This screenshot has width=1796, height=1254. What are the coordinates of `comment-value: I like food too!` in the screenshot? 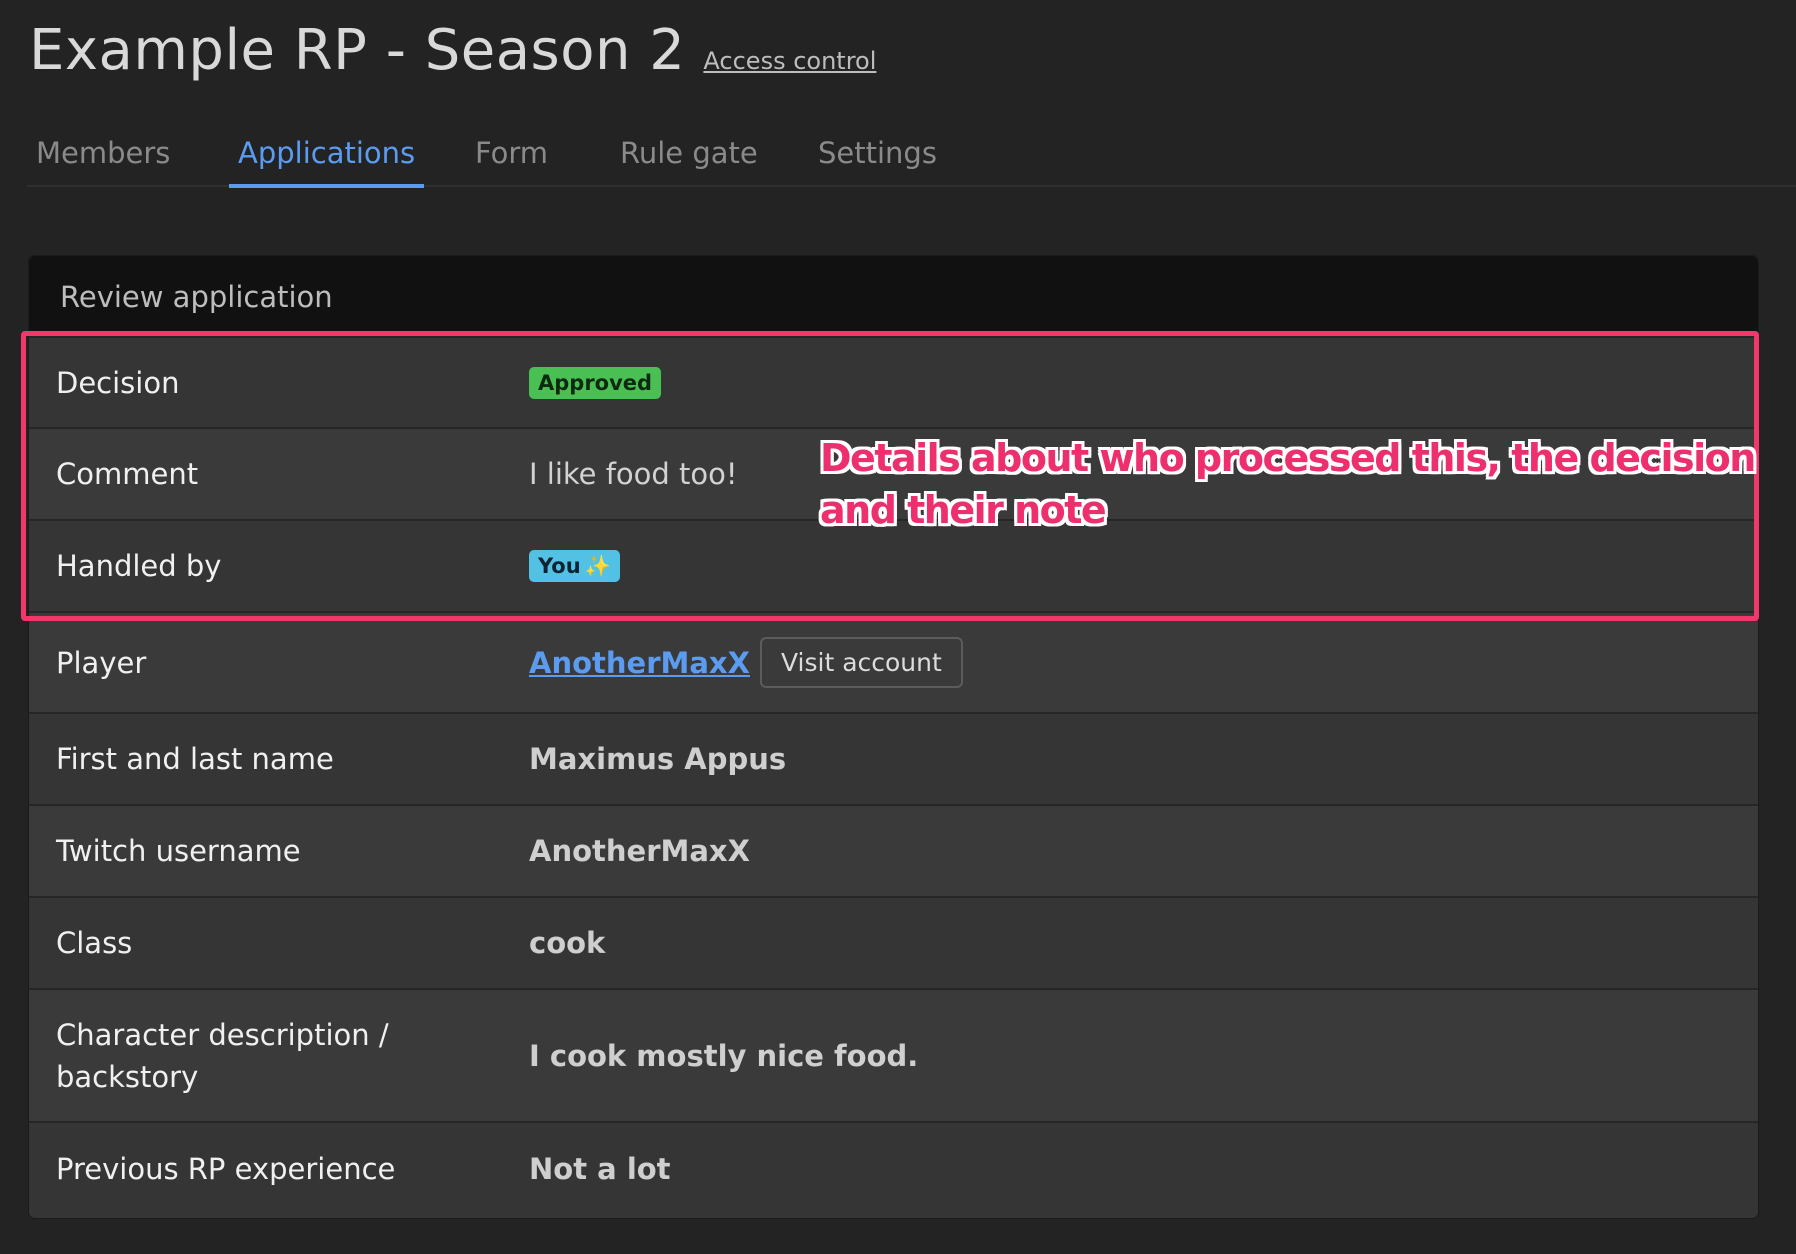 It's located at (633, 474).